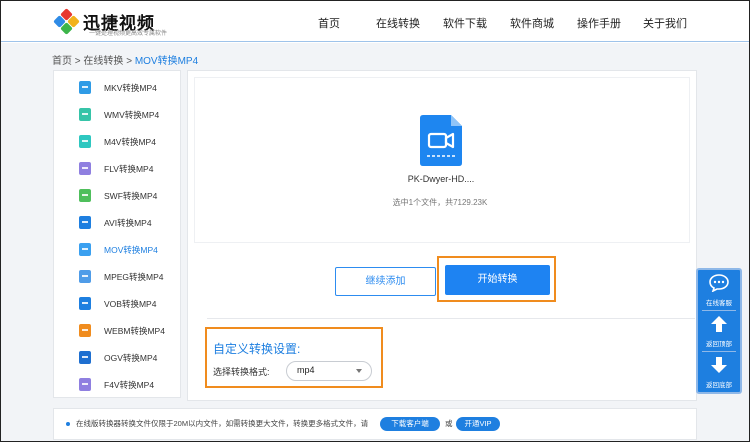 Image resolution: width=750 pixels, height=442 pixels. What do you see at coordinates (719, 324) in the screenshot?
I see `arrow-up-icon` at bounding box center [719, 324].